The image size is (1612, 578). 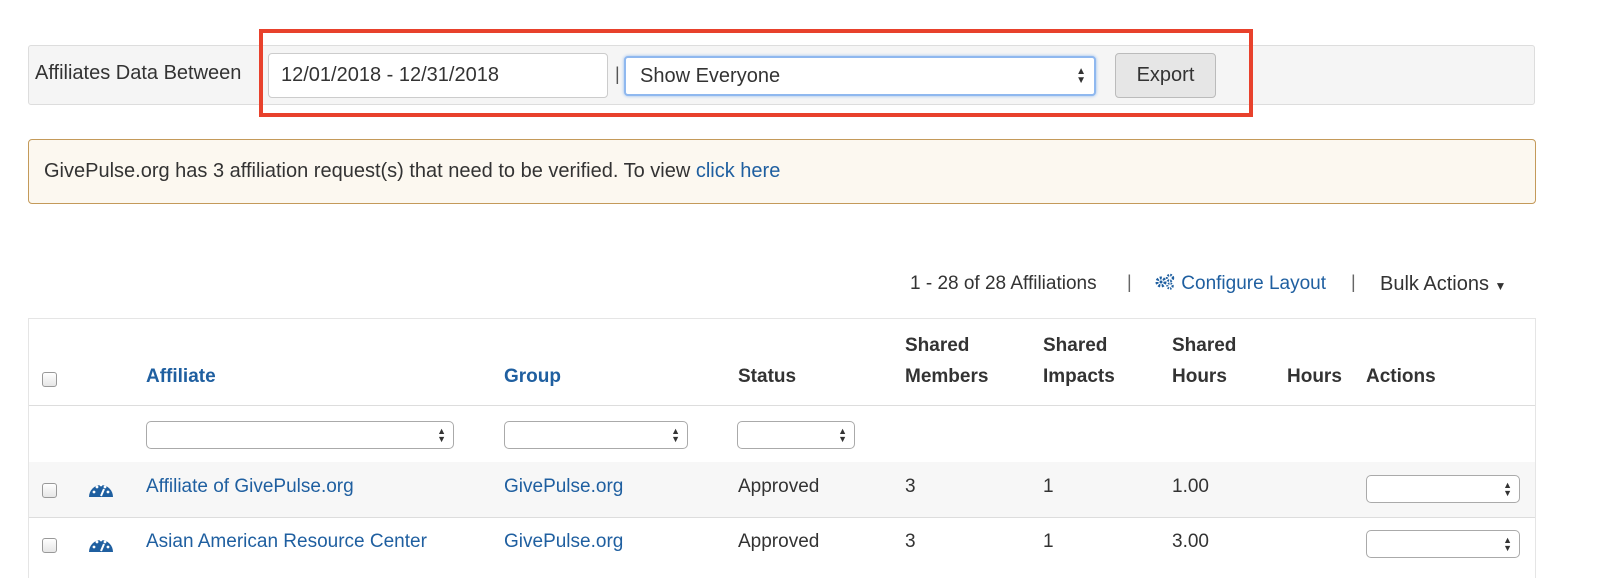 What do you see at coordinates (1401, 376) in the screenshot?
I see `header-actions: Actions` at bounding box center [1401, 376].